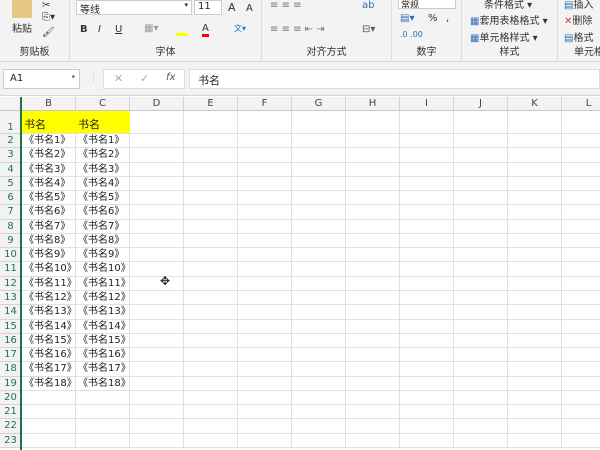 Image resolution: width=600 pixels, height=450 pixels. What do you see at coordinates (373, 283) in the screenshot?
I see `cell-H12` at bounding box center [373, 283].